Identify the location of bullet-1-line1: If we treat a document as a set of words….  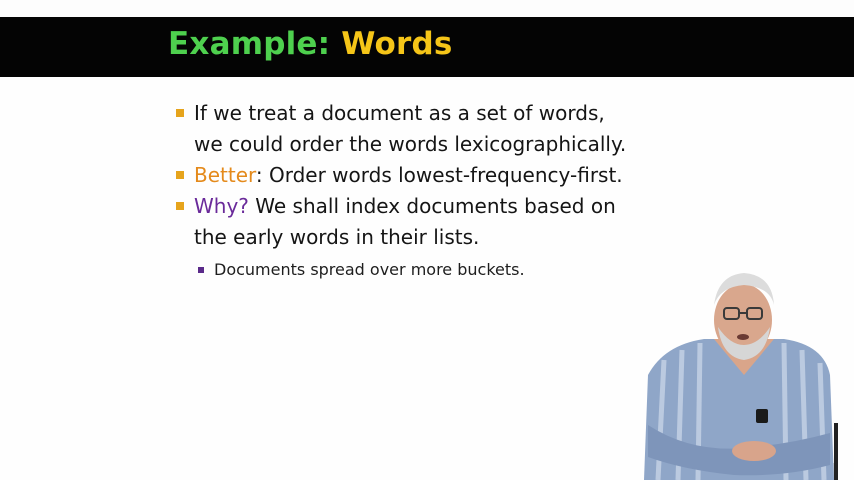
(399, 113).